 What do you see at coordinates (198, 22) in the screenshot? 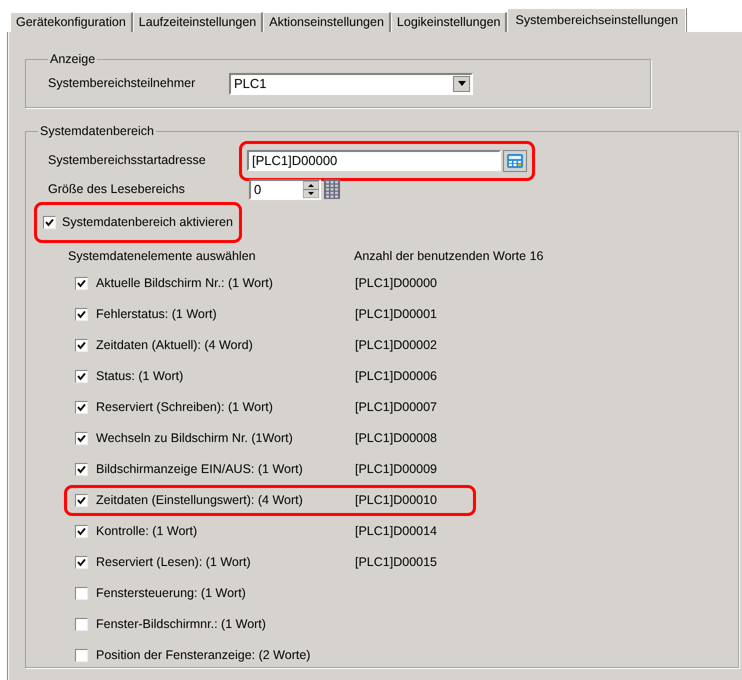
I see `tab: Laufzeiteinstellungen` at bounding box center [198, 22].